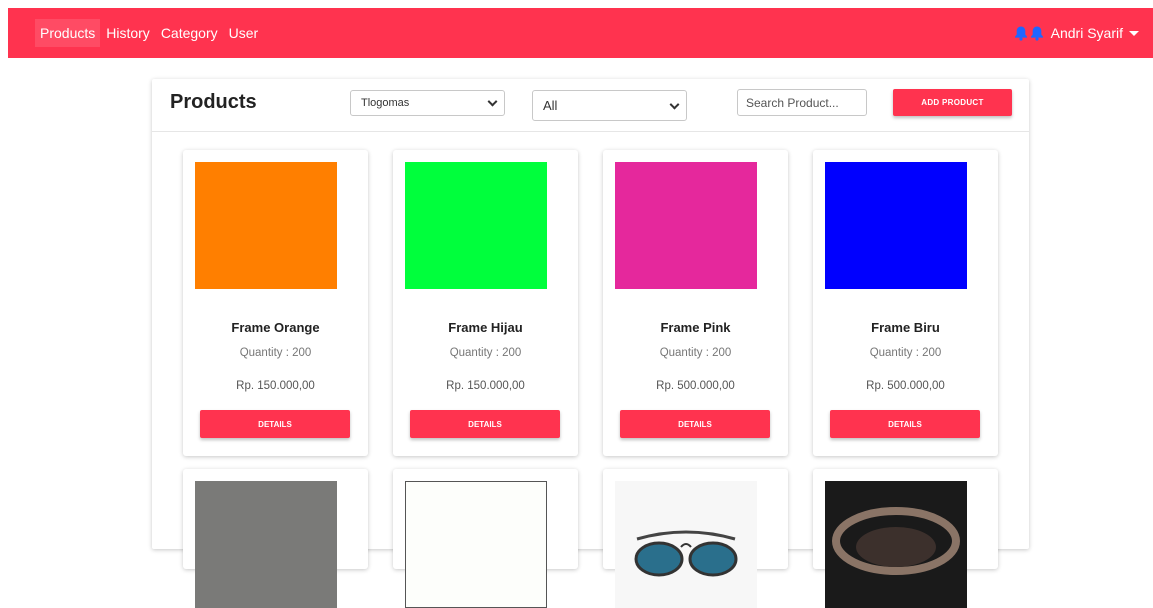 This screenshot has width=1153, height=608. Describe the element at coordinates (1029, 33) in the screenshot. I see `notifications-button` at that location.